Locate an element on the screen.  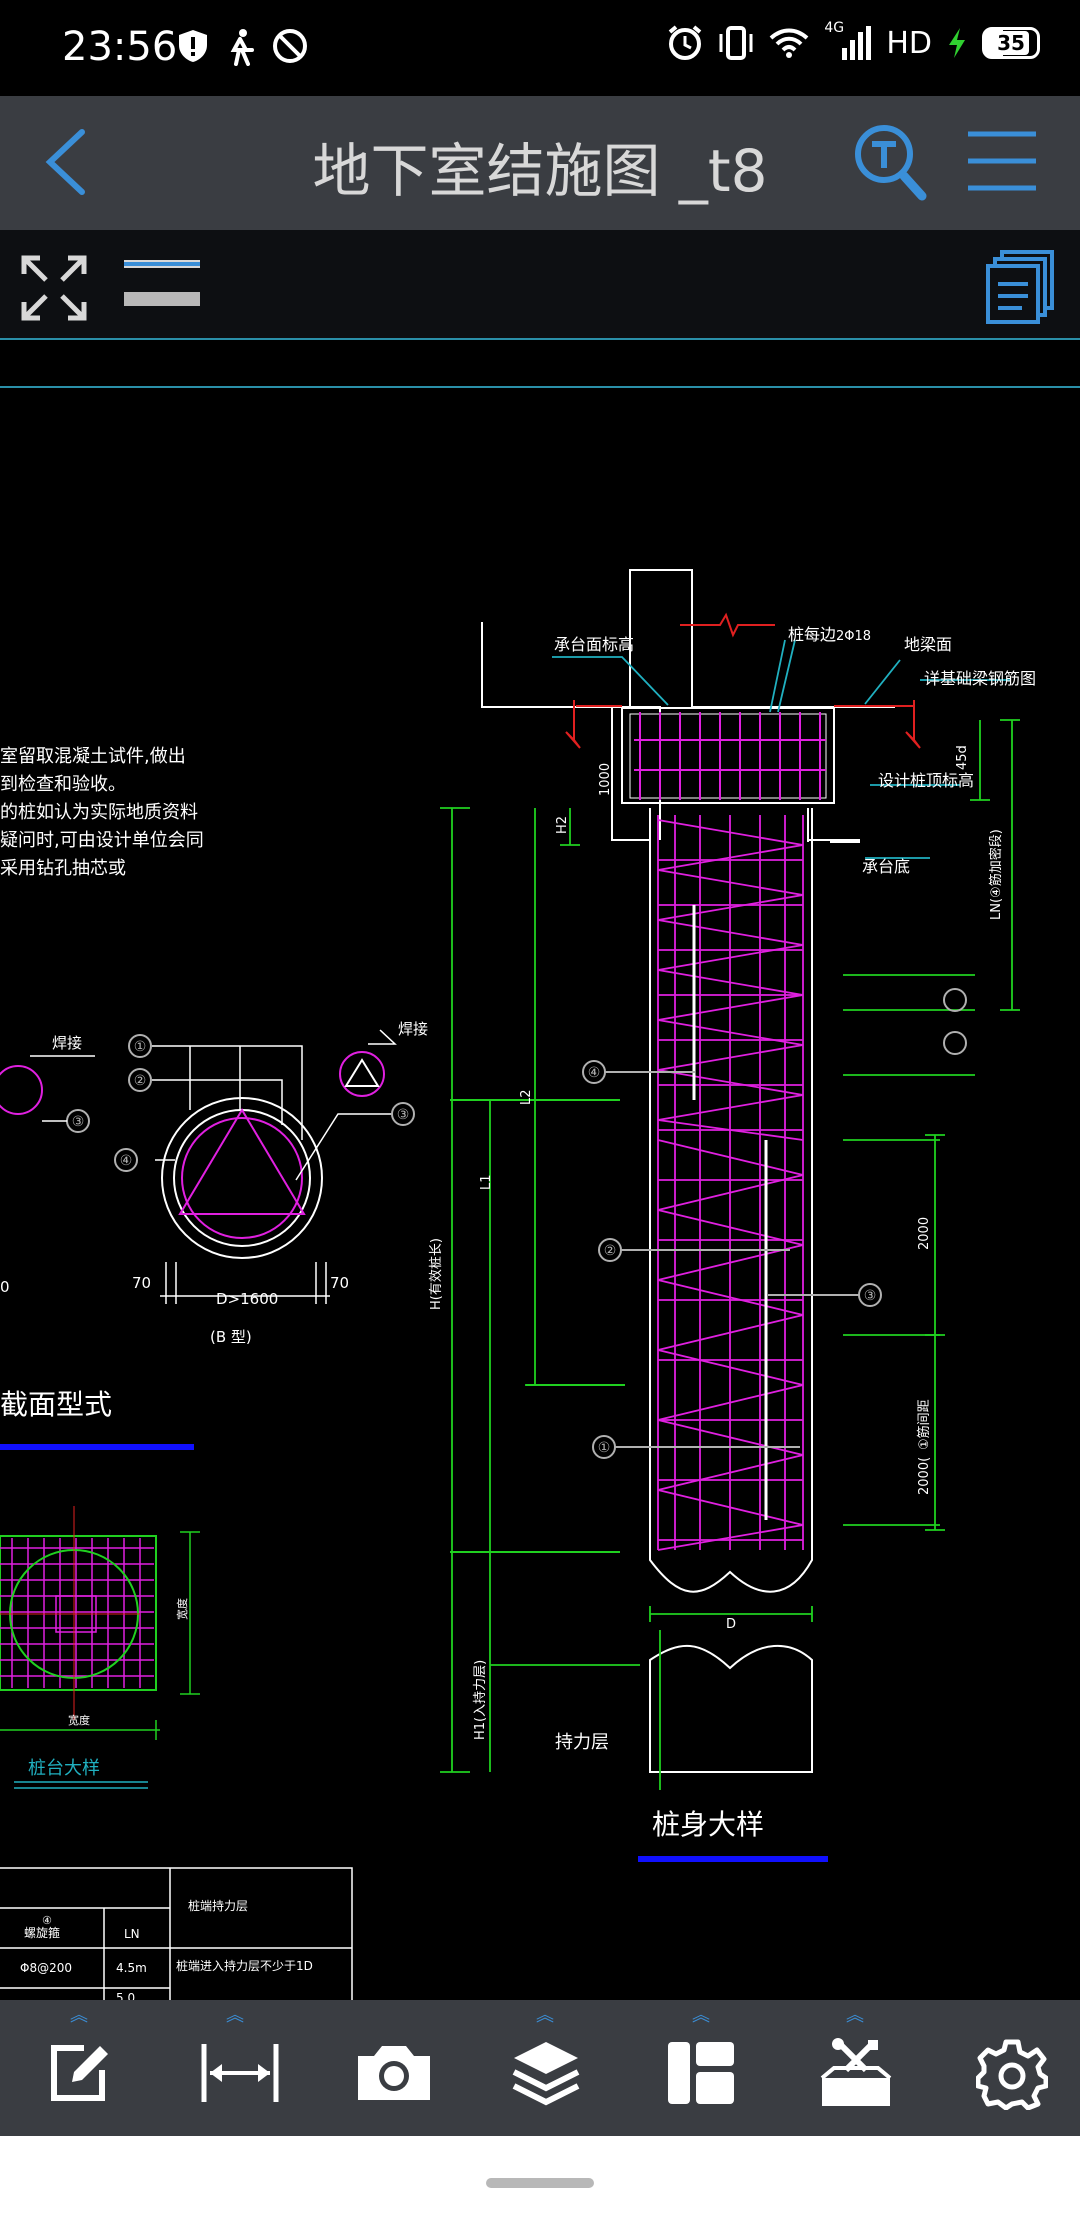
text-search-button is located at coordinates (890, 162).